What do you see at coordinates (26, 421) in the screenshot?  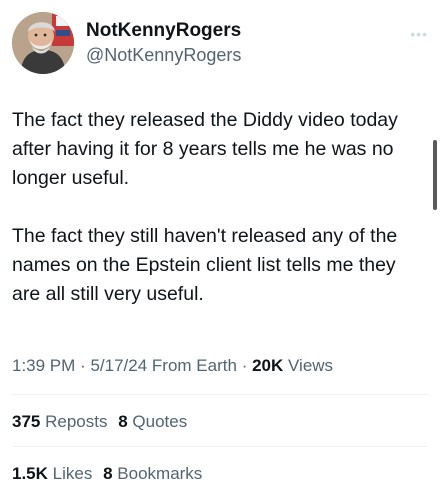 I see `reposts-count: 375` at bounding box center [26, 421].